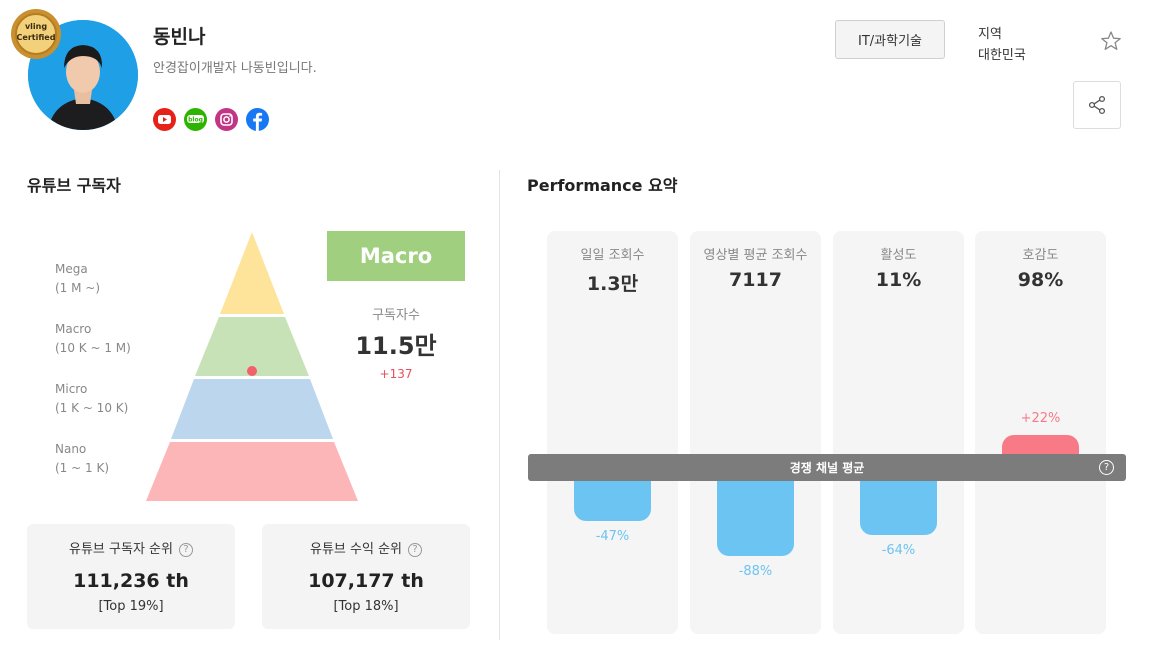 Image resolution: width=1151 pixels, height=665 pixels. What do you see at coordinates (755, 255) in the screenshot?
I see `performance-metric-label: 영상별 평균 조회수` at bounding box center [755, 255].